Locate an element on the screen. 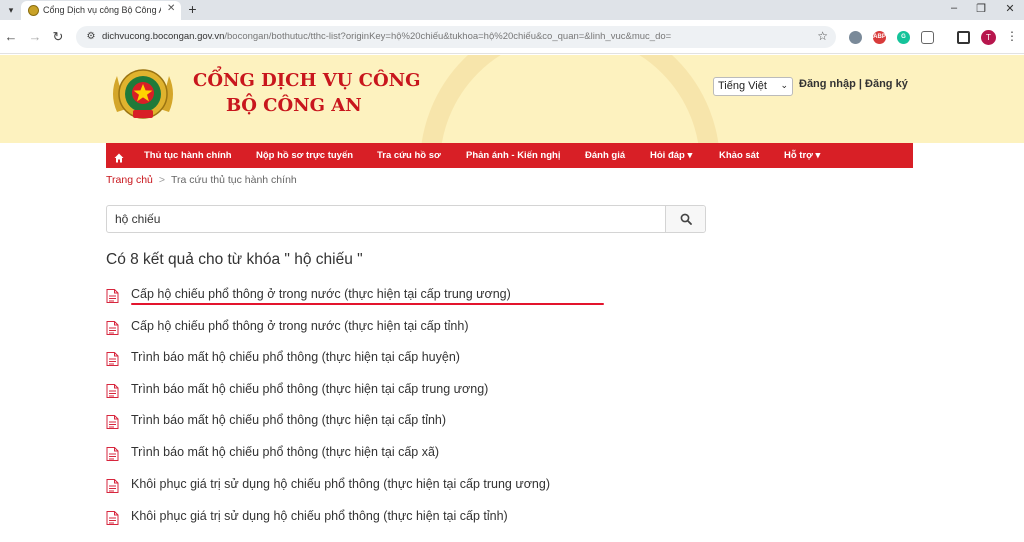 The width and height of the screenshot is (1024, 542). home-icon is located at coordinates (119, 159).